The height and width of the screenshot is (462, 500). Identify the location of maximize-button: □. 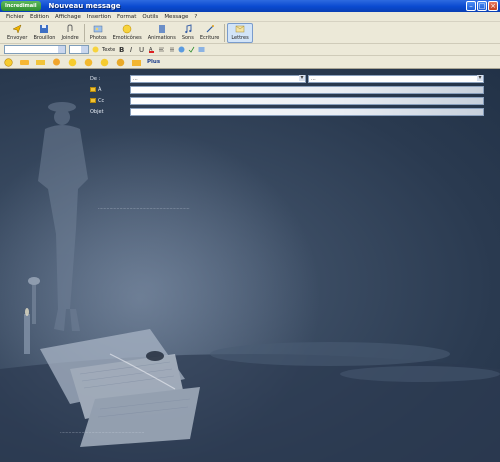
(482, 6).